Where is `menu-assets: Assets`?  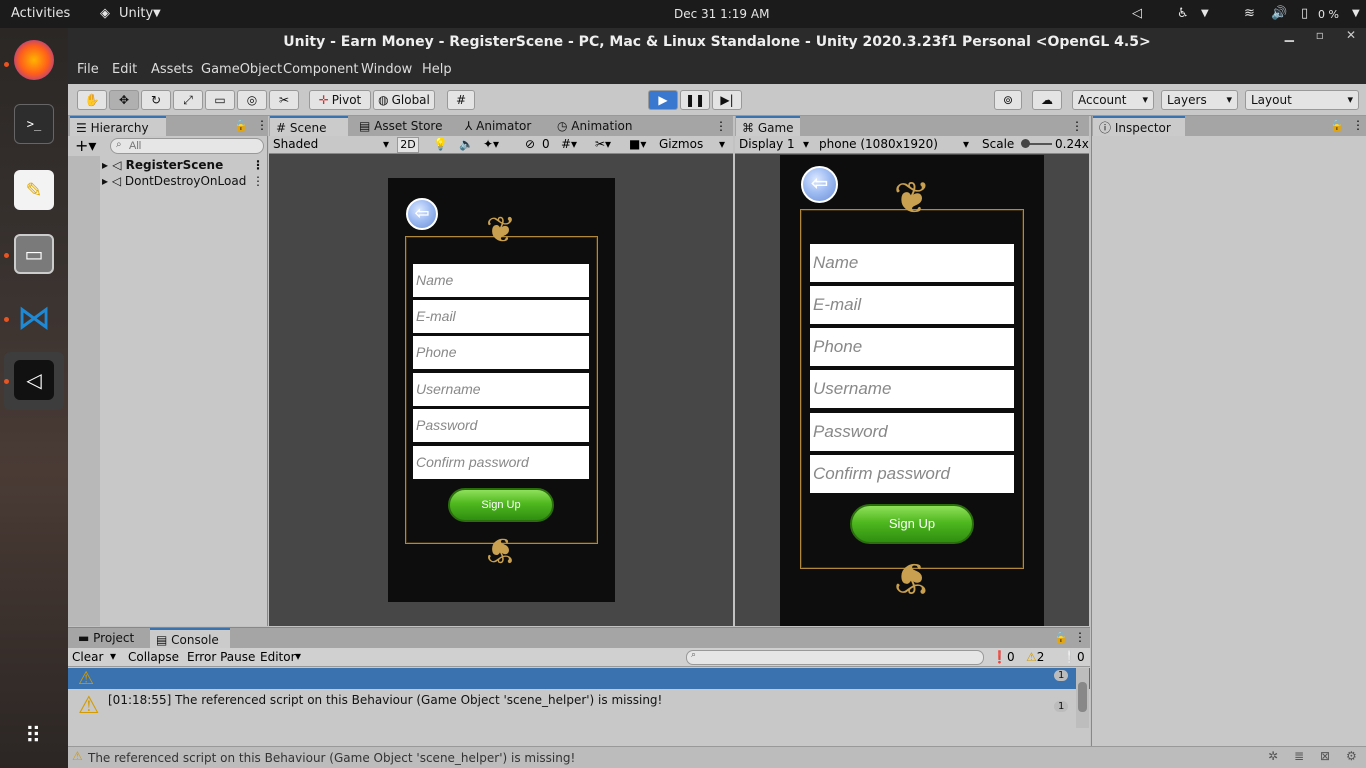
menu-assets: Assets is located at coordinates (172, 69).